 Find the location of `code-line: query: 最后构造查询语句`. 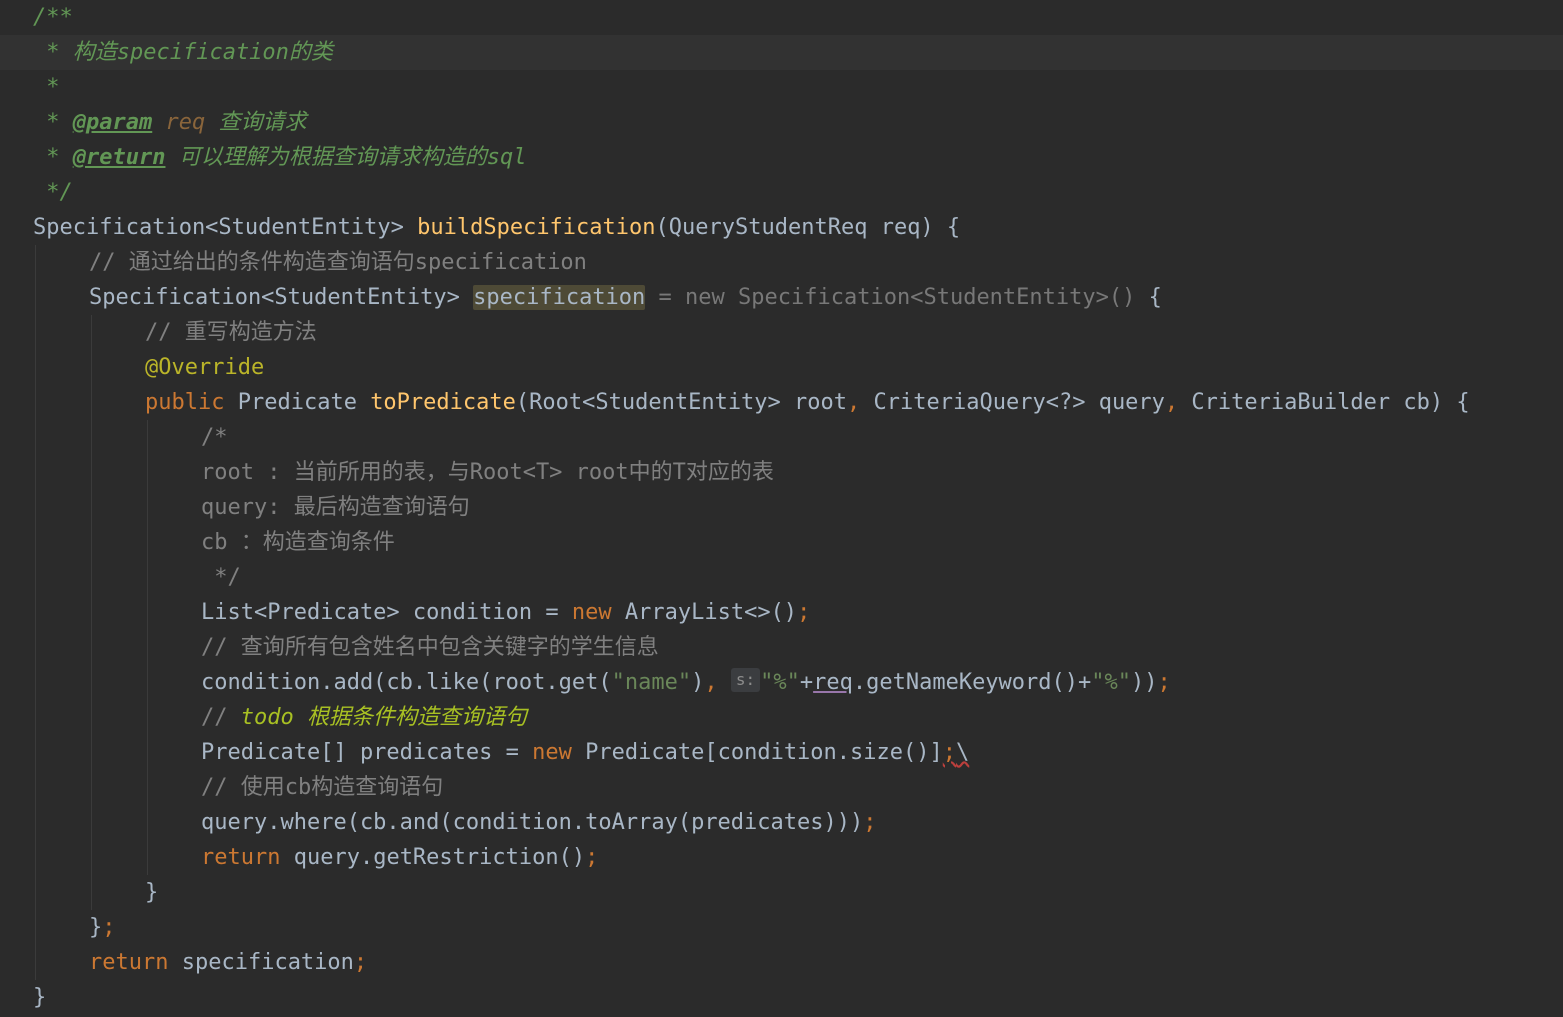

code-line: query: 最后构造查询语句 is located at coordinates (781, 507).